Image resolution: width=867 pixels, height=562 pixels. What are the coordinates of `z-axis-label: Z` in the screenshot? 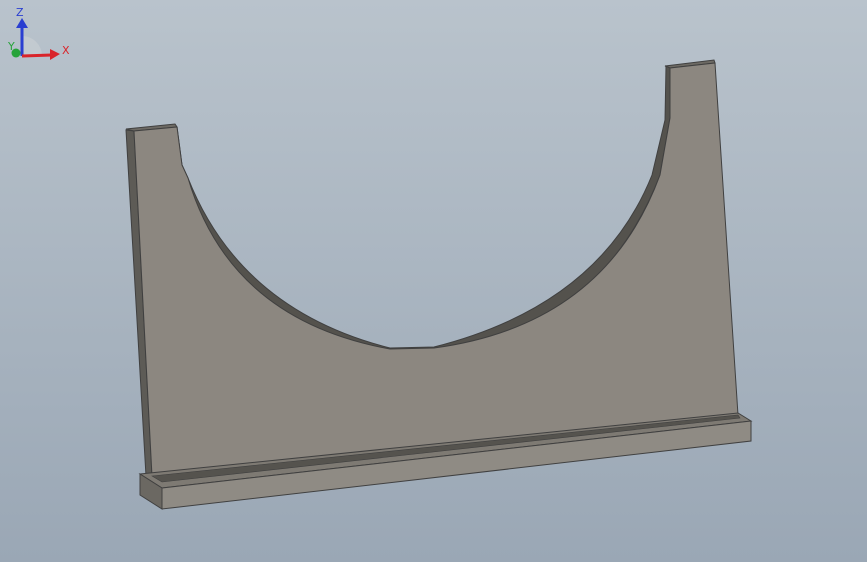 It's located at (20, 12).